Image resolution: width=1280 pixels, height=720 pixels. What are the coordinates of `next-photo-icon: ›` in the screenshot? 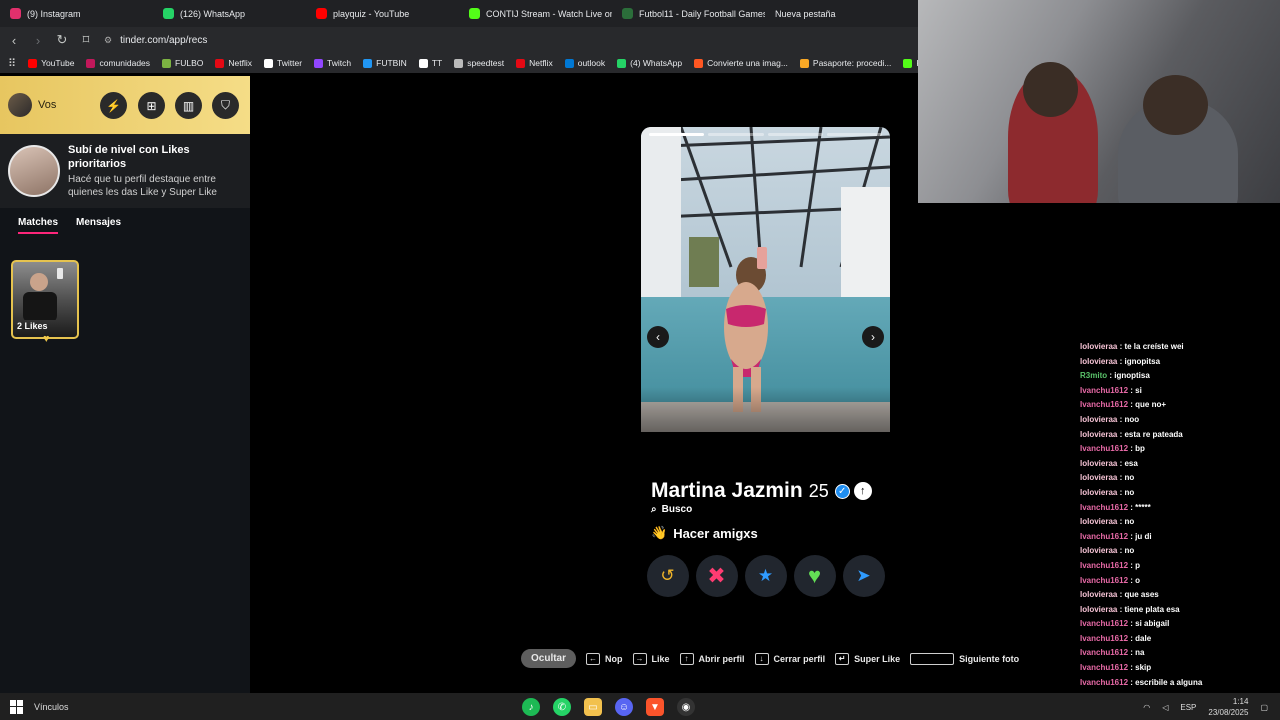 It's located at (873, 337).